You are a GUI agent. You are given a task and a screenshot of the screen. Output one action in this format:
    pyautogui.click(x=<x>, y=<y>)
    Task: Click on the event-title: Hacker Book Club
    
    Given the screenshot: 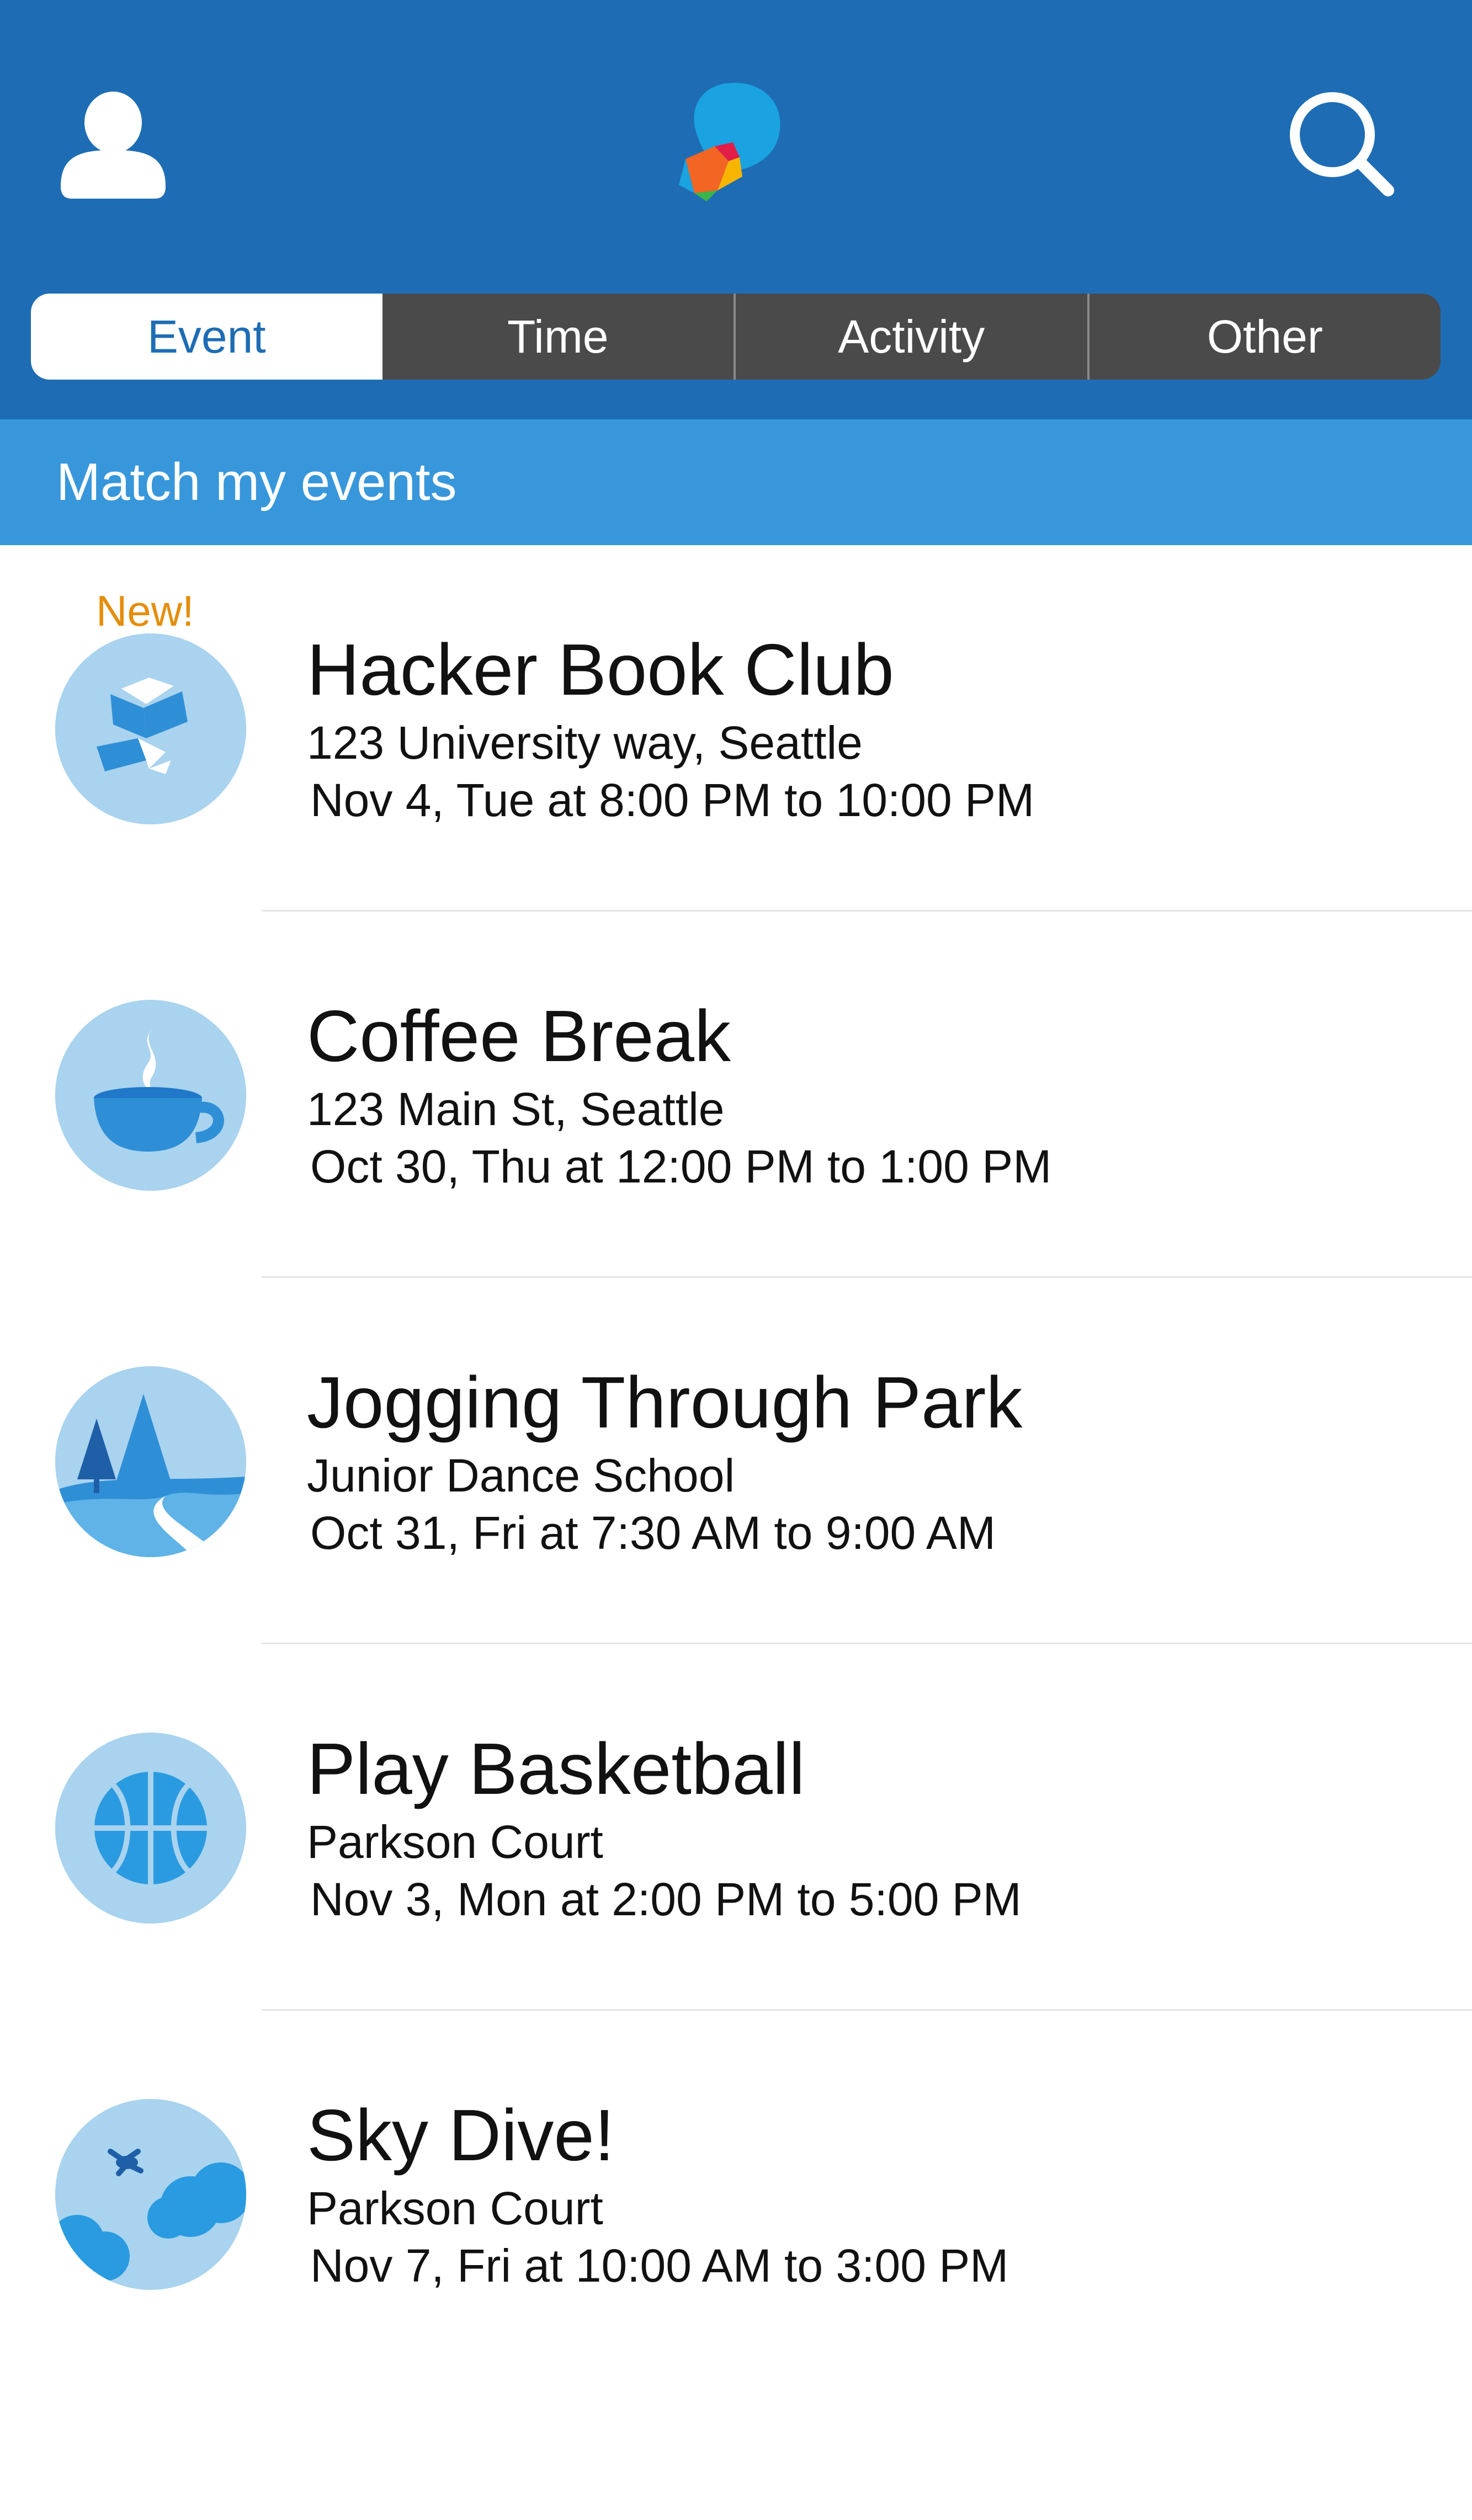 What is the action you would take?
    pyautogui.click(x=600, y=669)
    